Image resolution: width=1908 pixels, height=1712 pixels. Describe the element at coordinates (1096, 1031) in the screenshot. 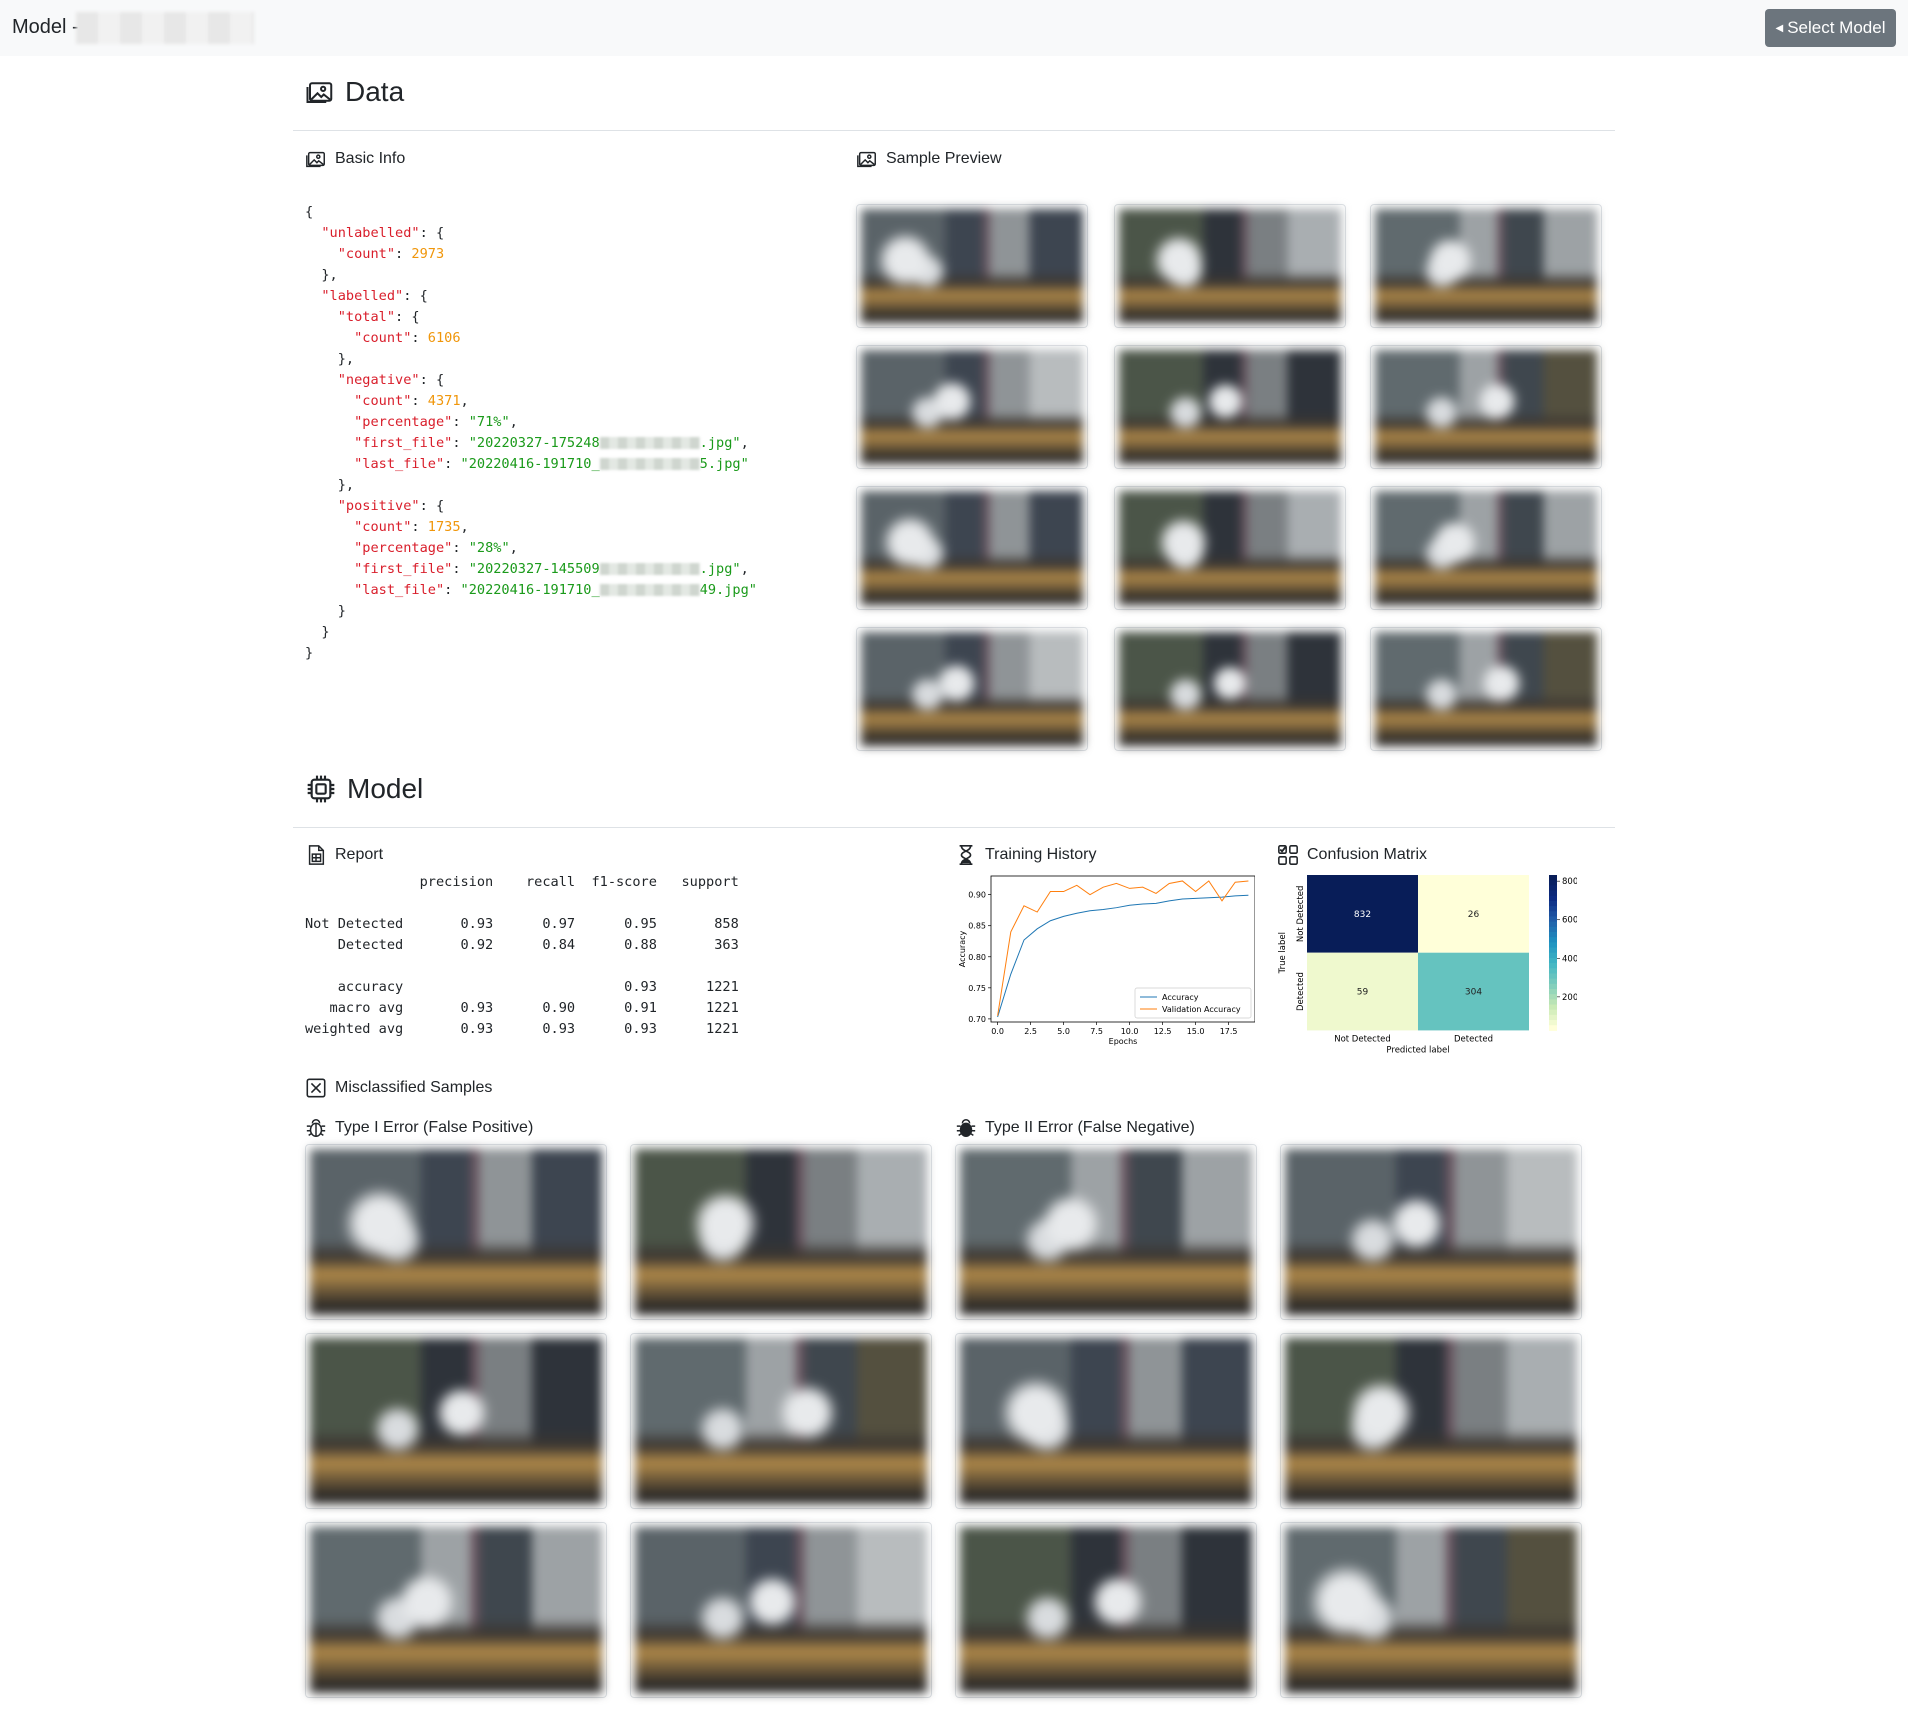

I see `x-tick-label: 7.5` at that location.